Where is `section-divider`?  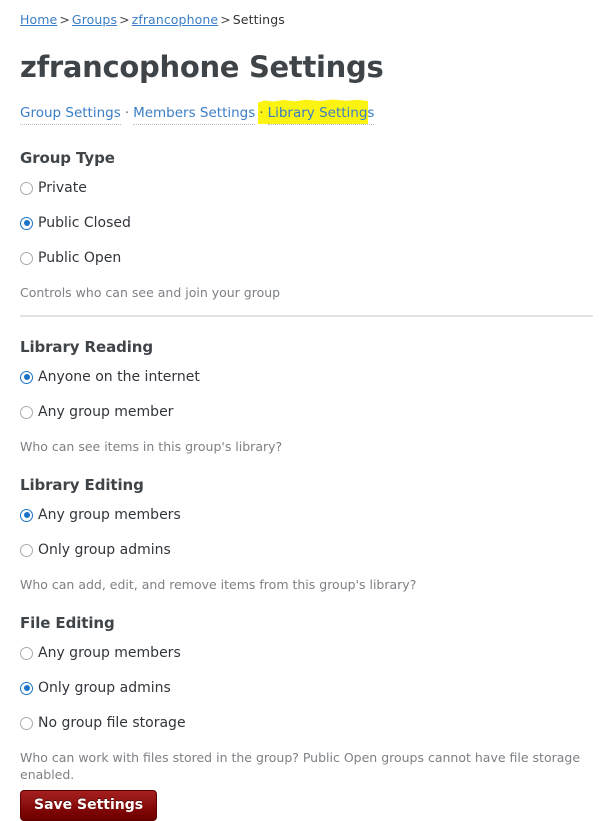
section-divider is located at coordinates (306, 316).